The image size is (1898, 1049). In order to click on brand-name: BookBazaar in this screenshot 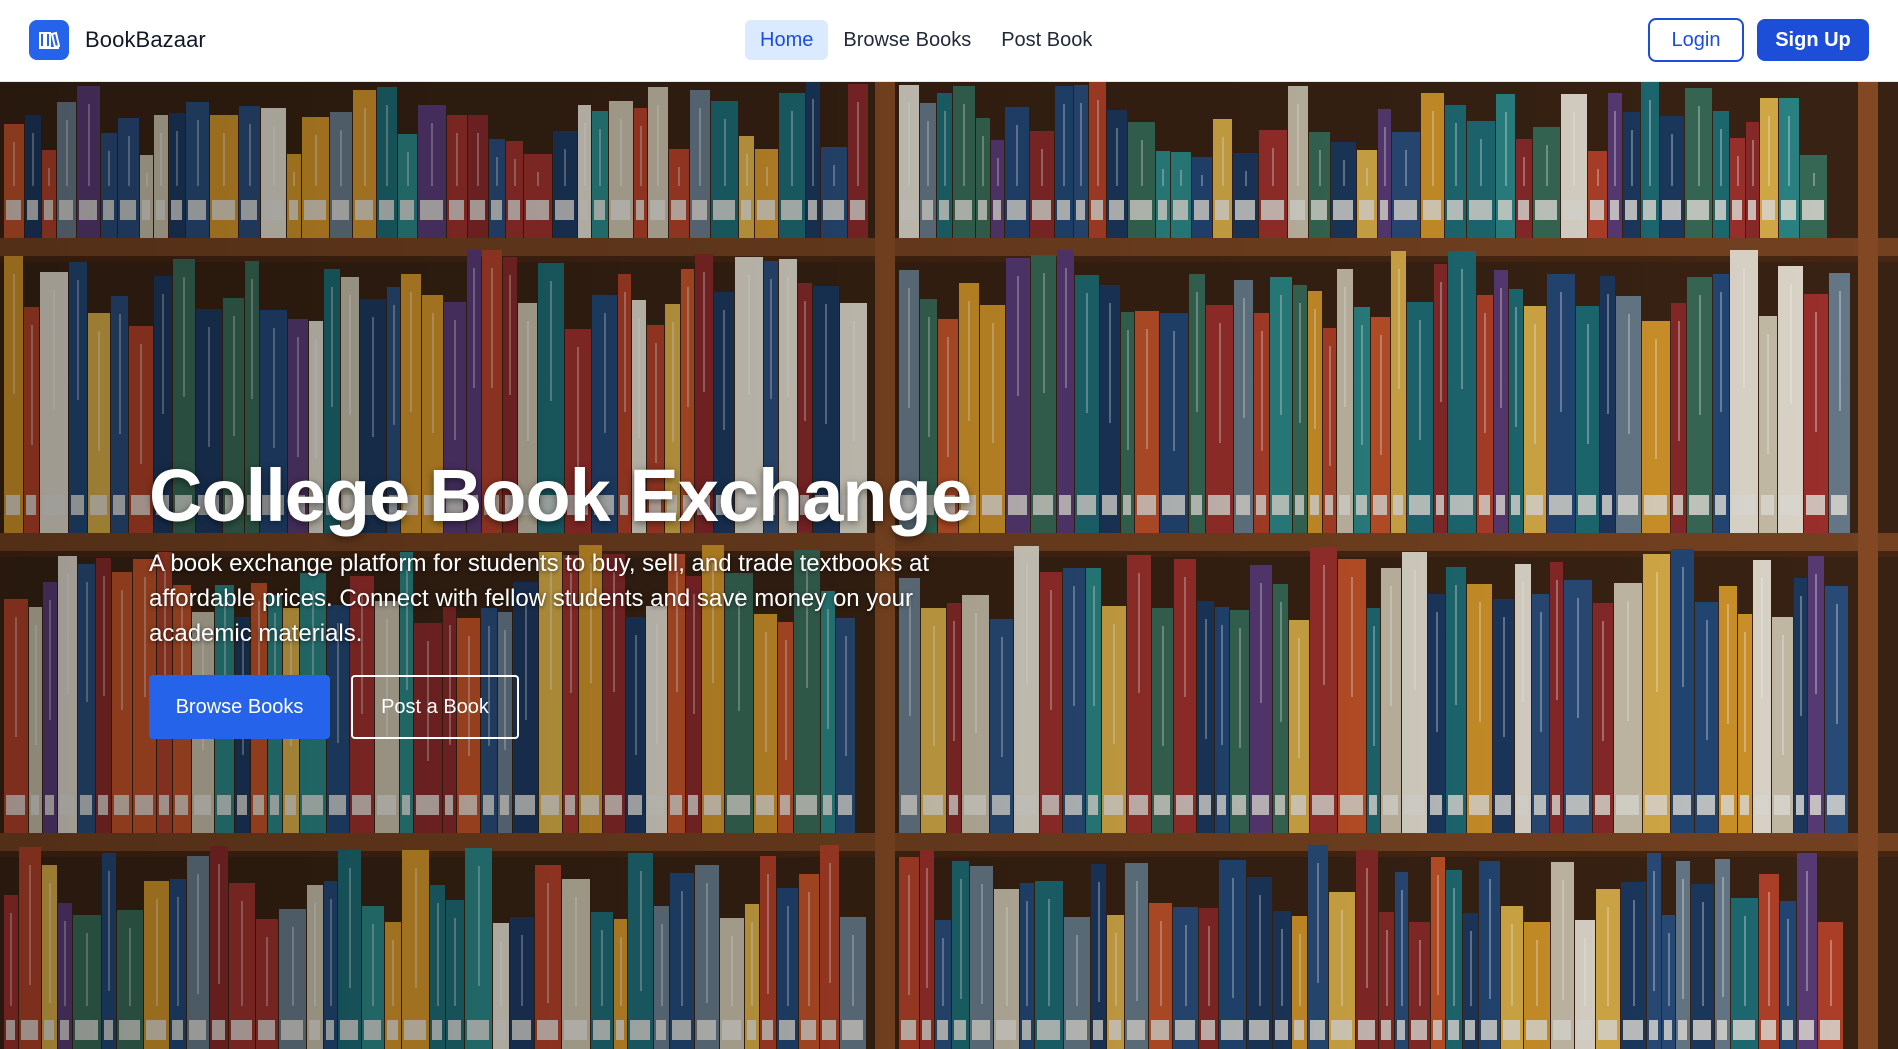, I will do `click(145, 39)`.